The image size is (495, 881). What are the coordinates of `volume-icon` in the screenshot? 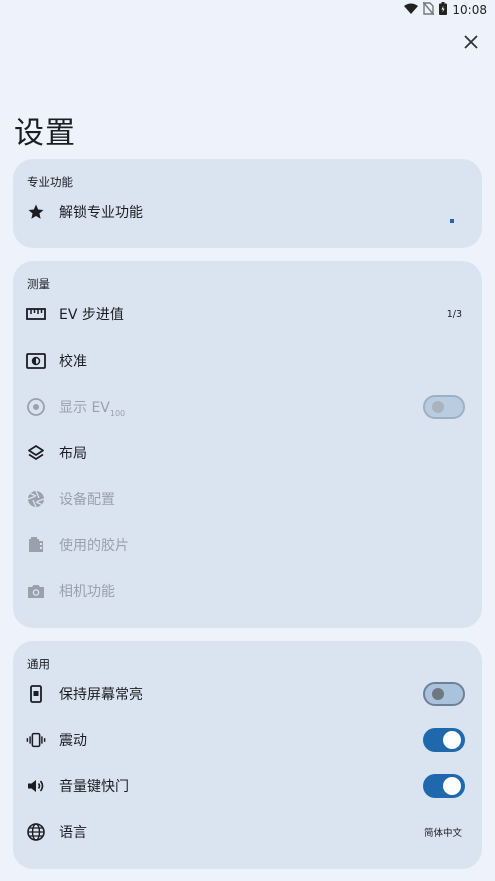 It's located at (36, 786).